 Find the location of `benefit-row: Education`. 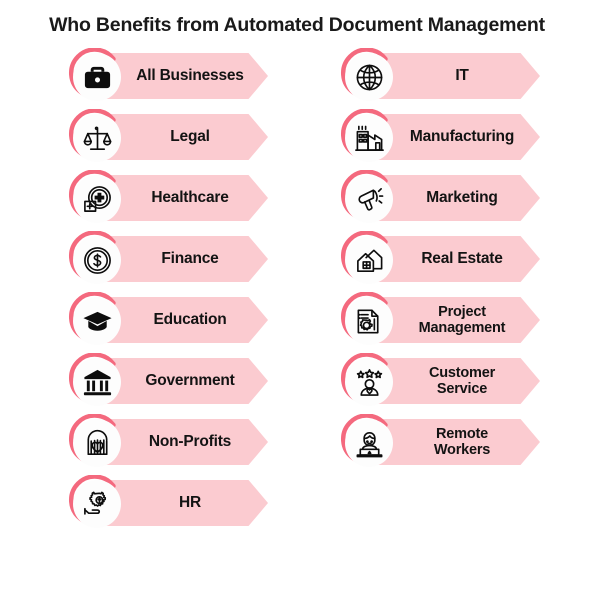

benefit-row: Education is located at coordinates (168, 322).